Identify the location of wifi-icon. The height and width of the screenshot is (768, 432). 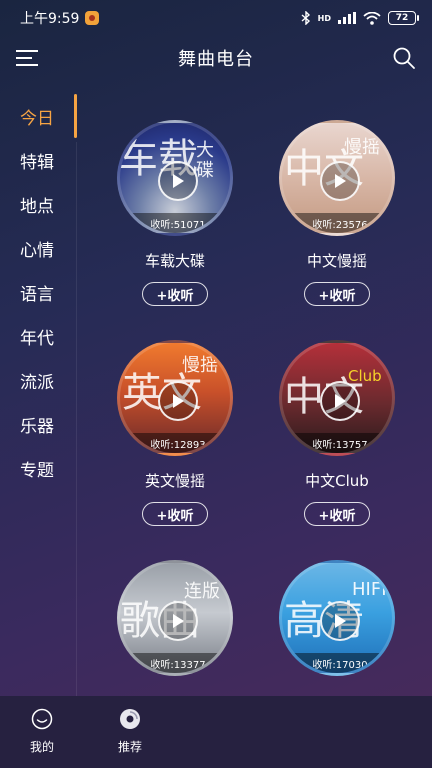
(372, 18).